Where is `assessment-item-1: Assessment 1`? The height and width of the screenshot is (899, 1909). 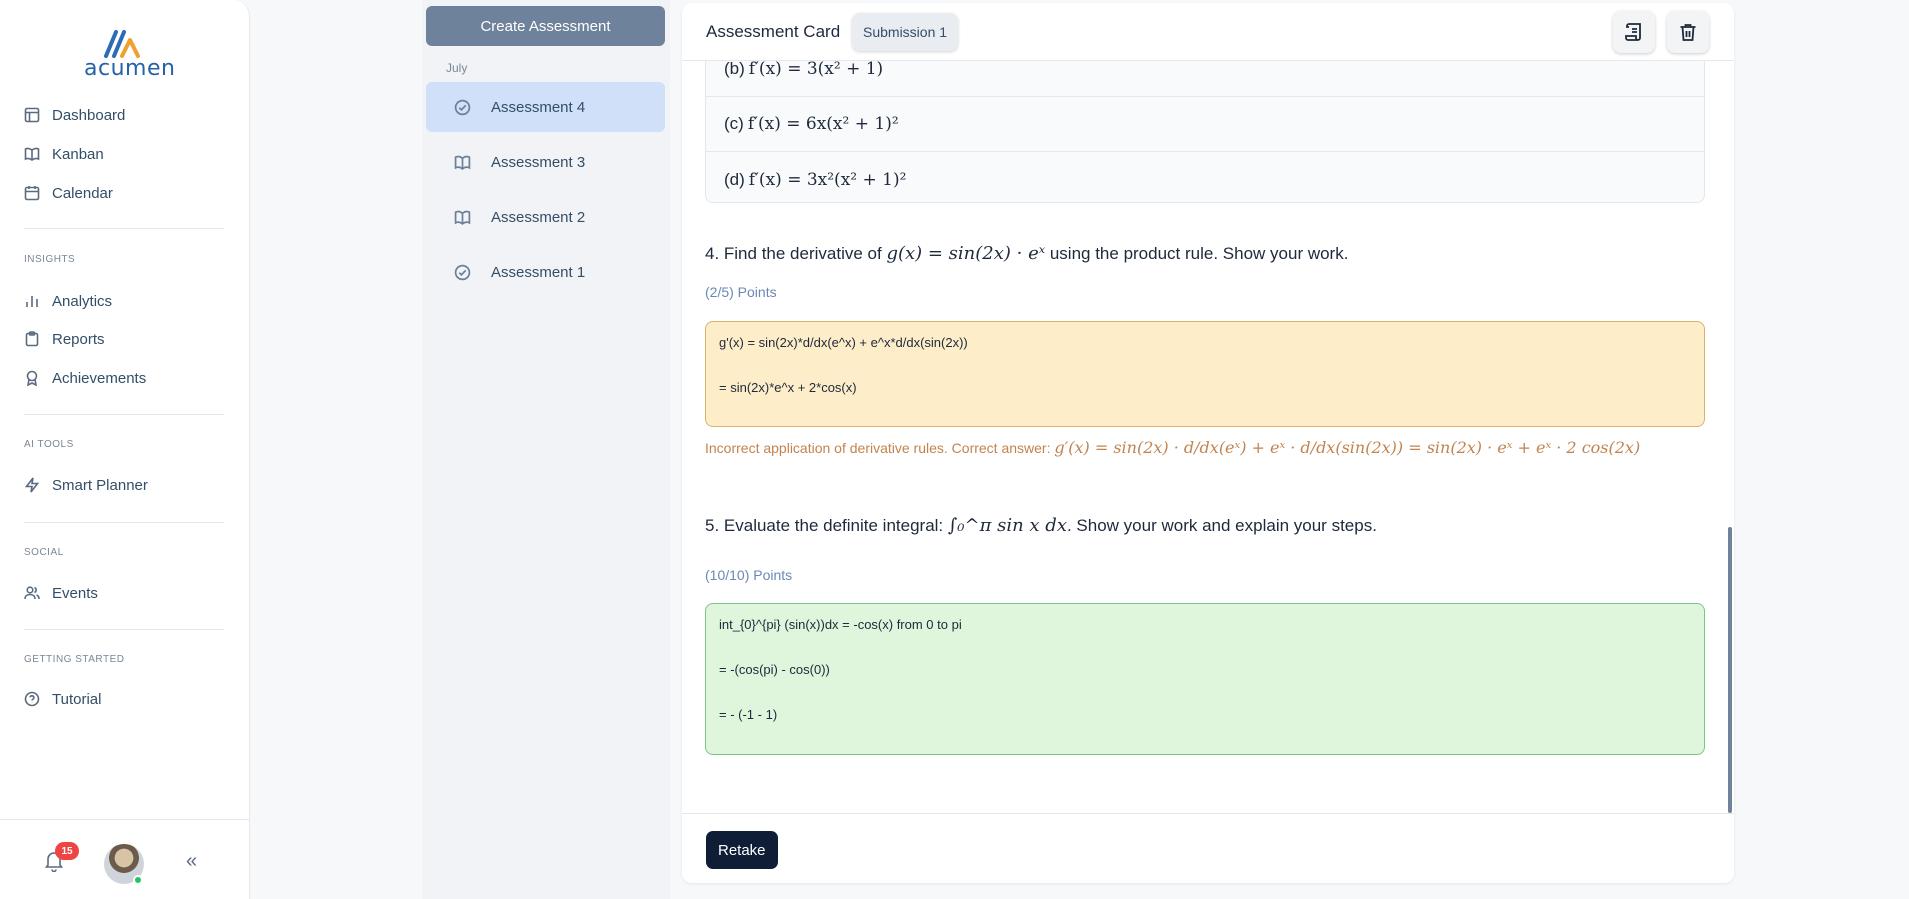
assessment-item-1: Assessment 1 is located at coordinates (545, 272).